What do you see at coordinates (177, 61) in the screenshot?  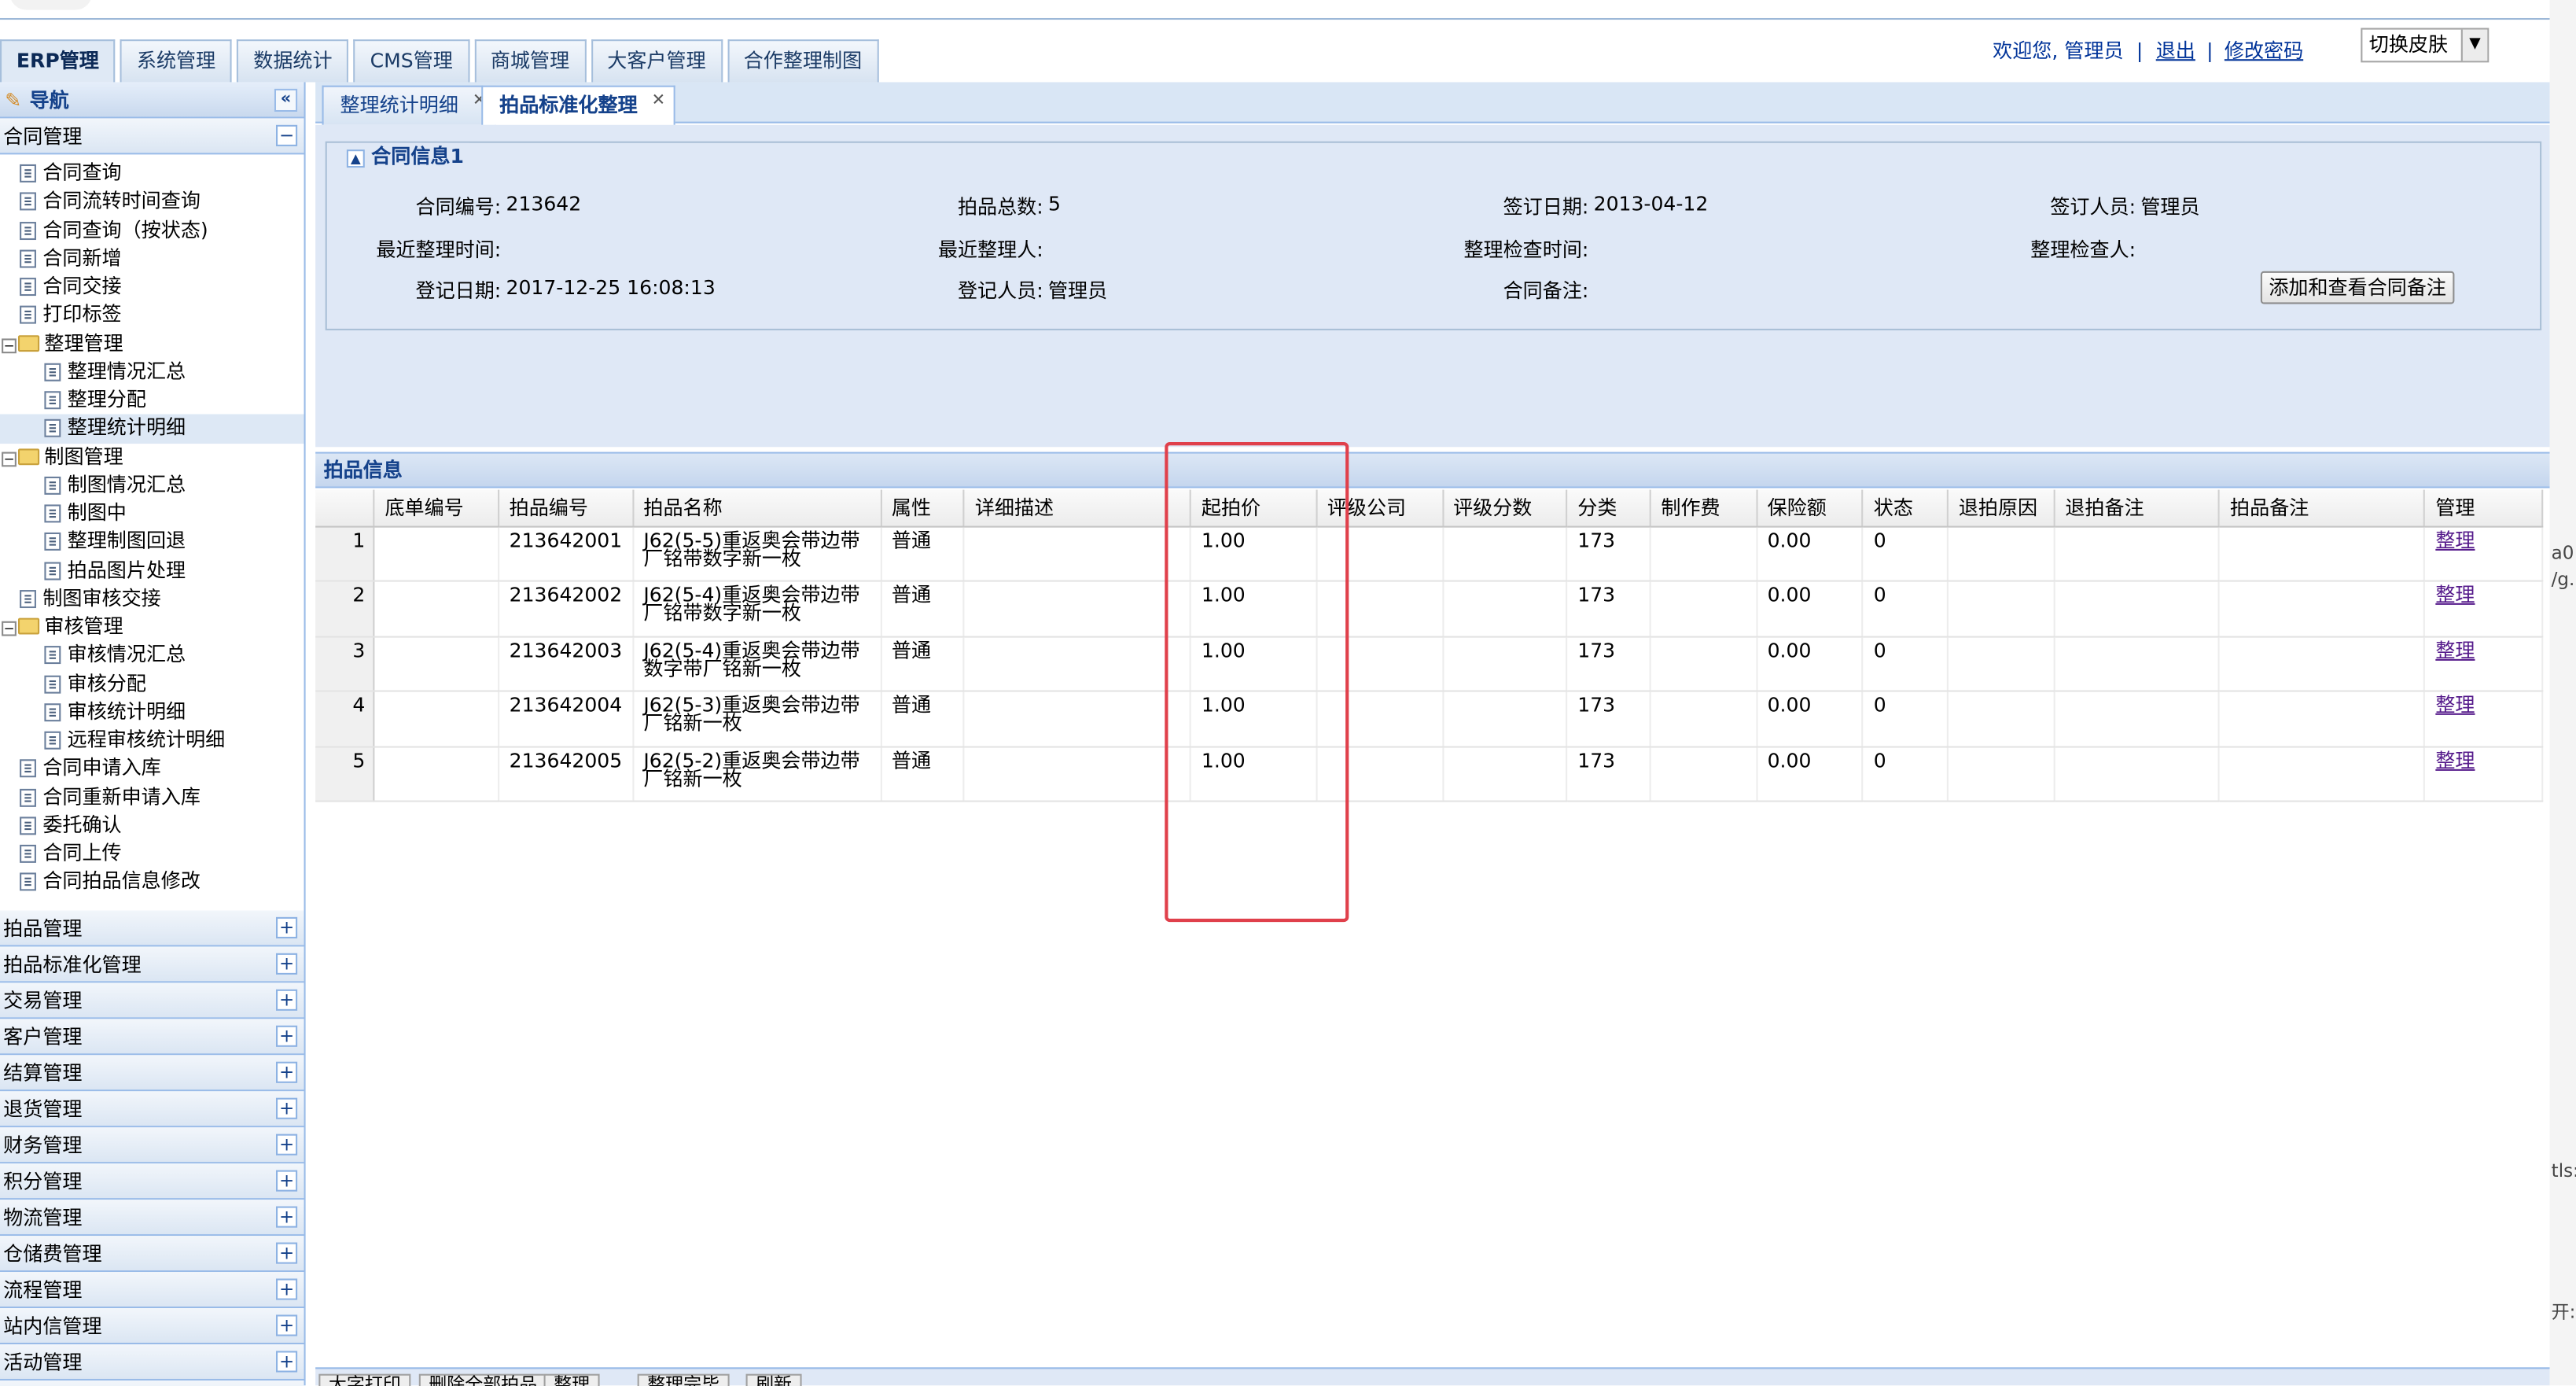 I see `top-tab: 系统管理` at bounding box center [177, 61].